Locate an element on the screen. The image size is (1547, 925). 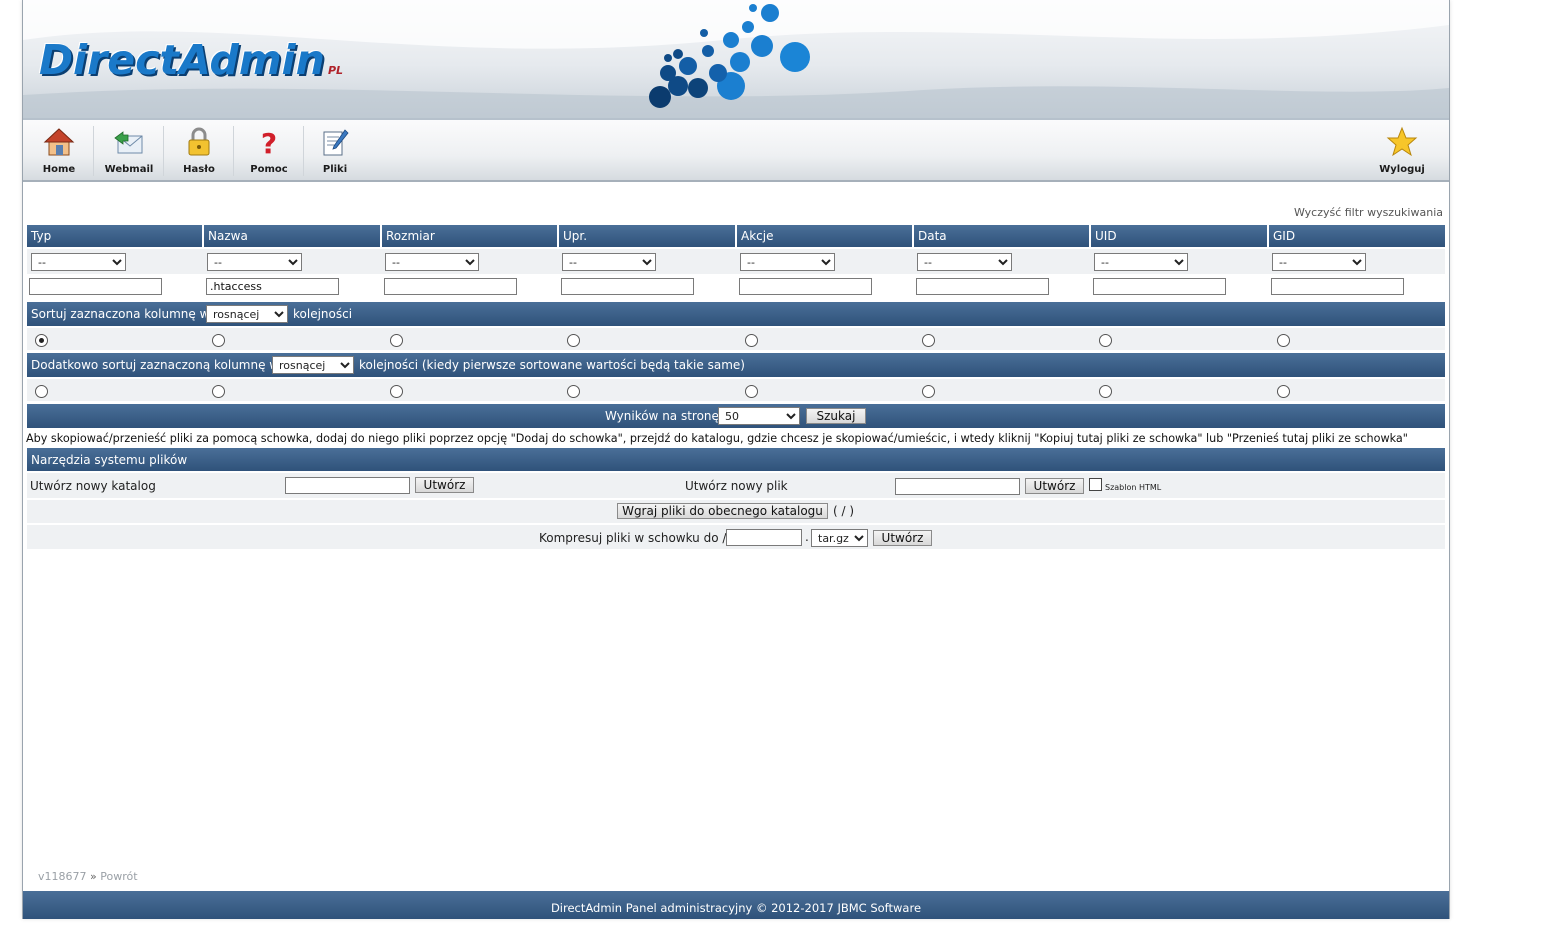
header-banner: DirectAdmin PL is located at coordinates (736, 59).